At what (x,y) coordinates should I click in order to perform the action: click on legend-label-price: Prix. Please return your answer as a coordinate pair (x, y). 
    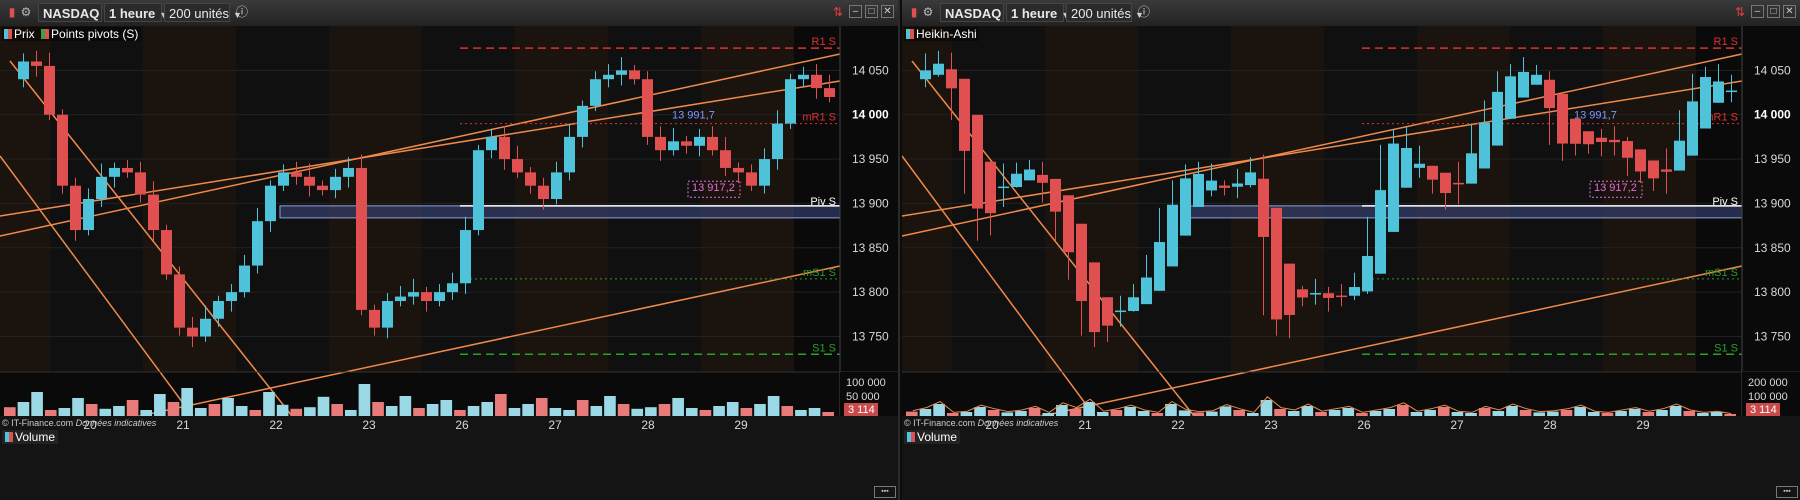
    Looking at the image, I should click on (24, 34).